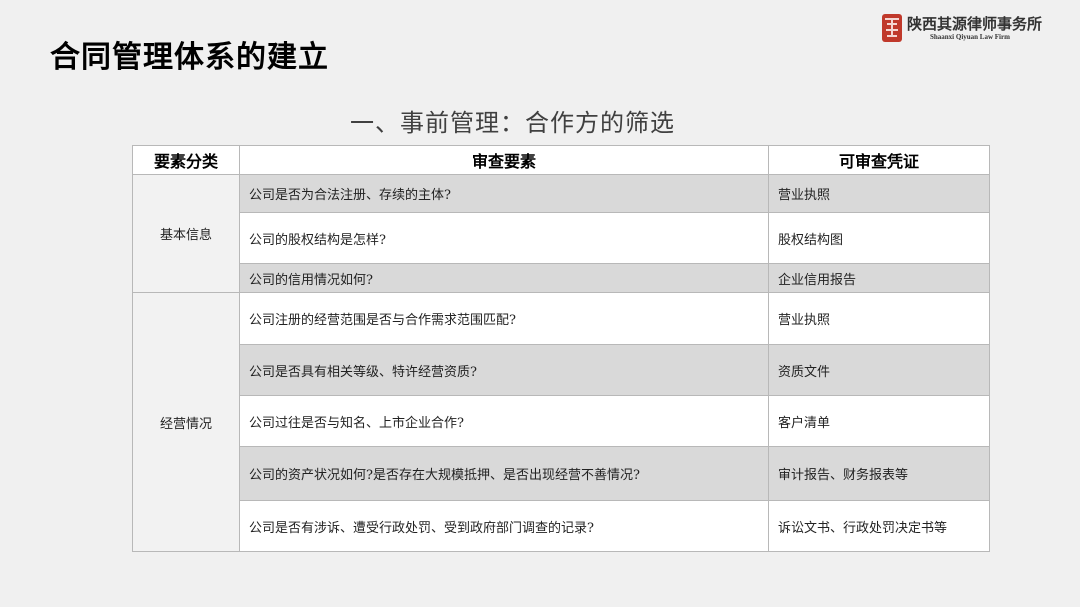 Image resolution: width=1080 pixels, height=607 pixels. What do you see at coordinates (189, 57) in the screenshot?
I see `slide-title: 合同管理体系的建立` at bounding box center [189, 57].